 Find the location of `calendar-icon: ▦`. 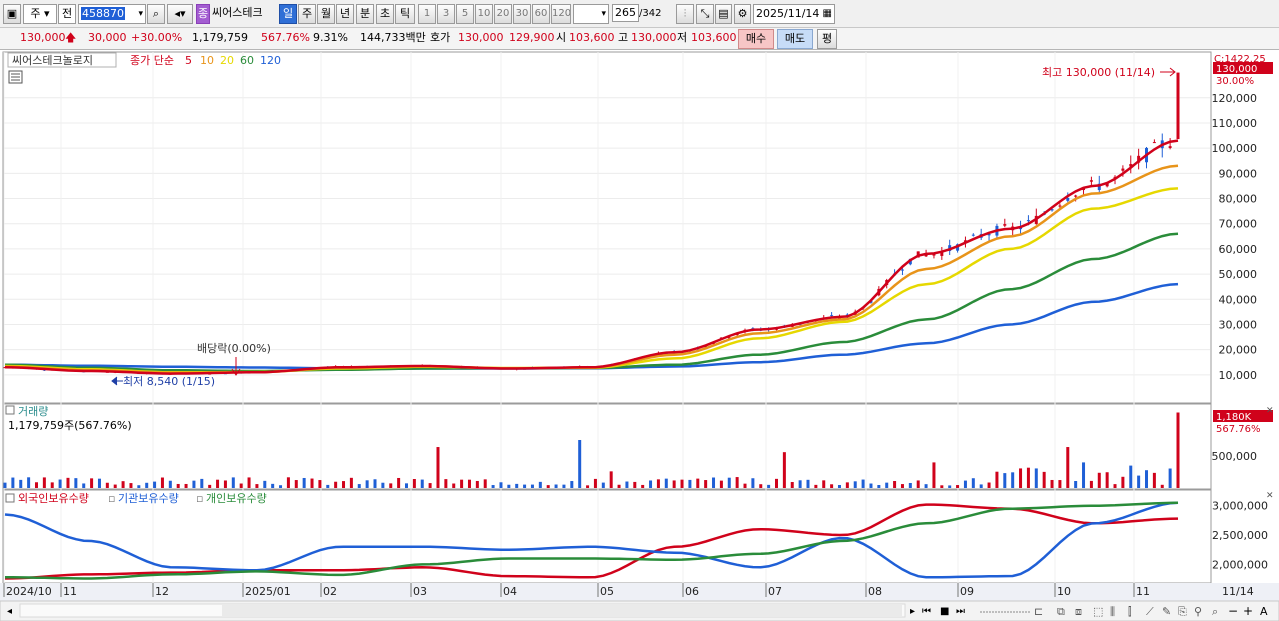

calendar-icon: ▦ is located at coordinates (828, 14).